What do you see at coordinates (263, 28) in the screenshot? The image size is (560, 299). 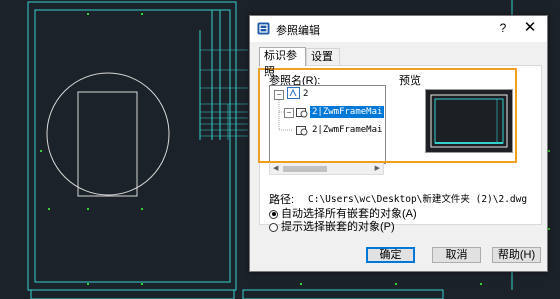 I see `app-icon` at bounding box center [263, 28].